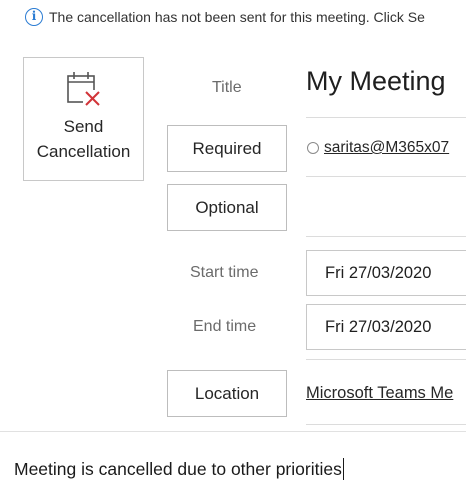 Image resolution: width=466 pixels, height=496 pixels. What do you see at coordinates (386, 236) in the screenshot?
I see `optional-underline` at bounding box center [386, 236].